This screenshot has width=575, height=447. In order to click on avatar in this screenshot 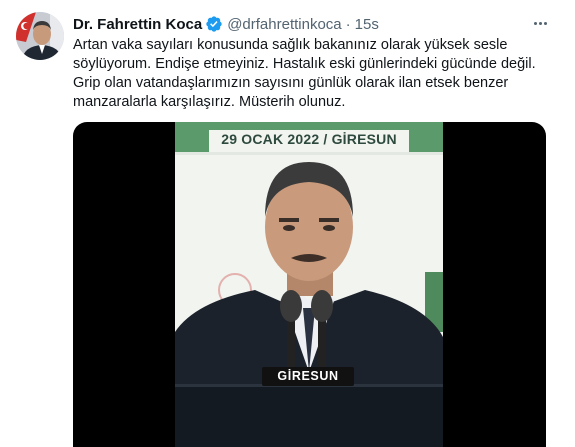, I will do `click(40, 36)`.